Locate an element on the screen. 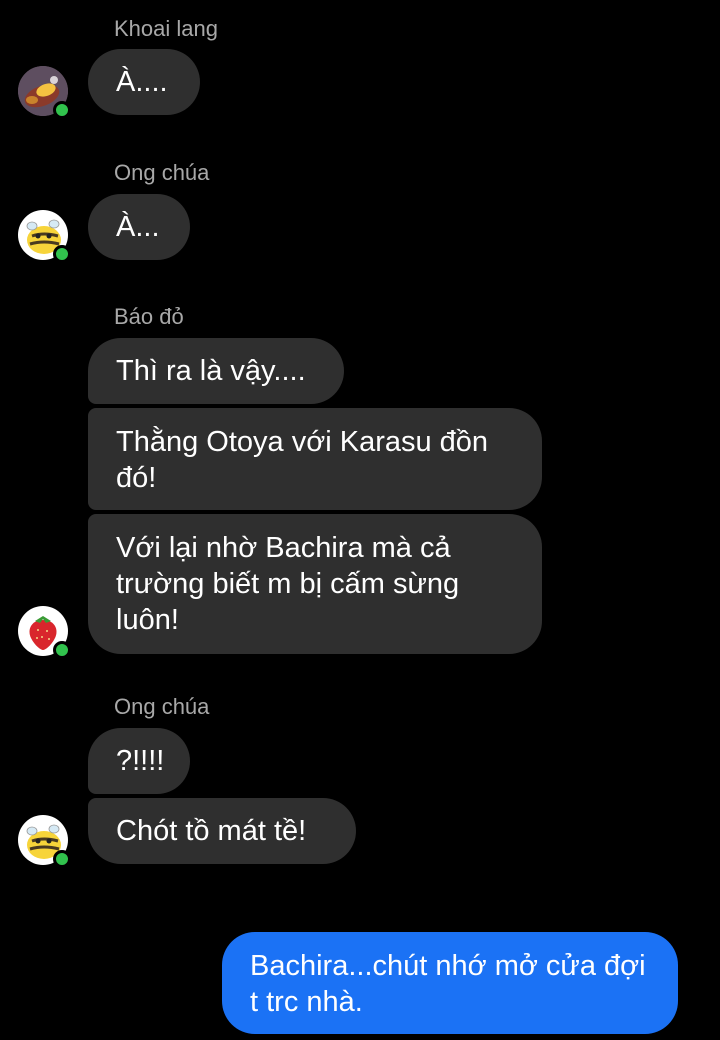  outgoing-message-bubble: Bachira...chút nhớ mở cửa đợi t trc nhà. is located at coordinates (450, 983).